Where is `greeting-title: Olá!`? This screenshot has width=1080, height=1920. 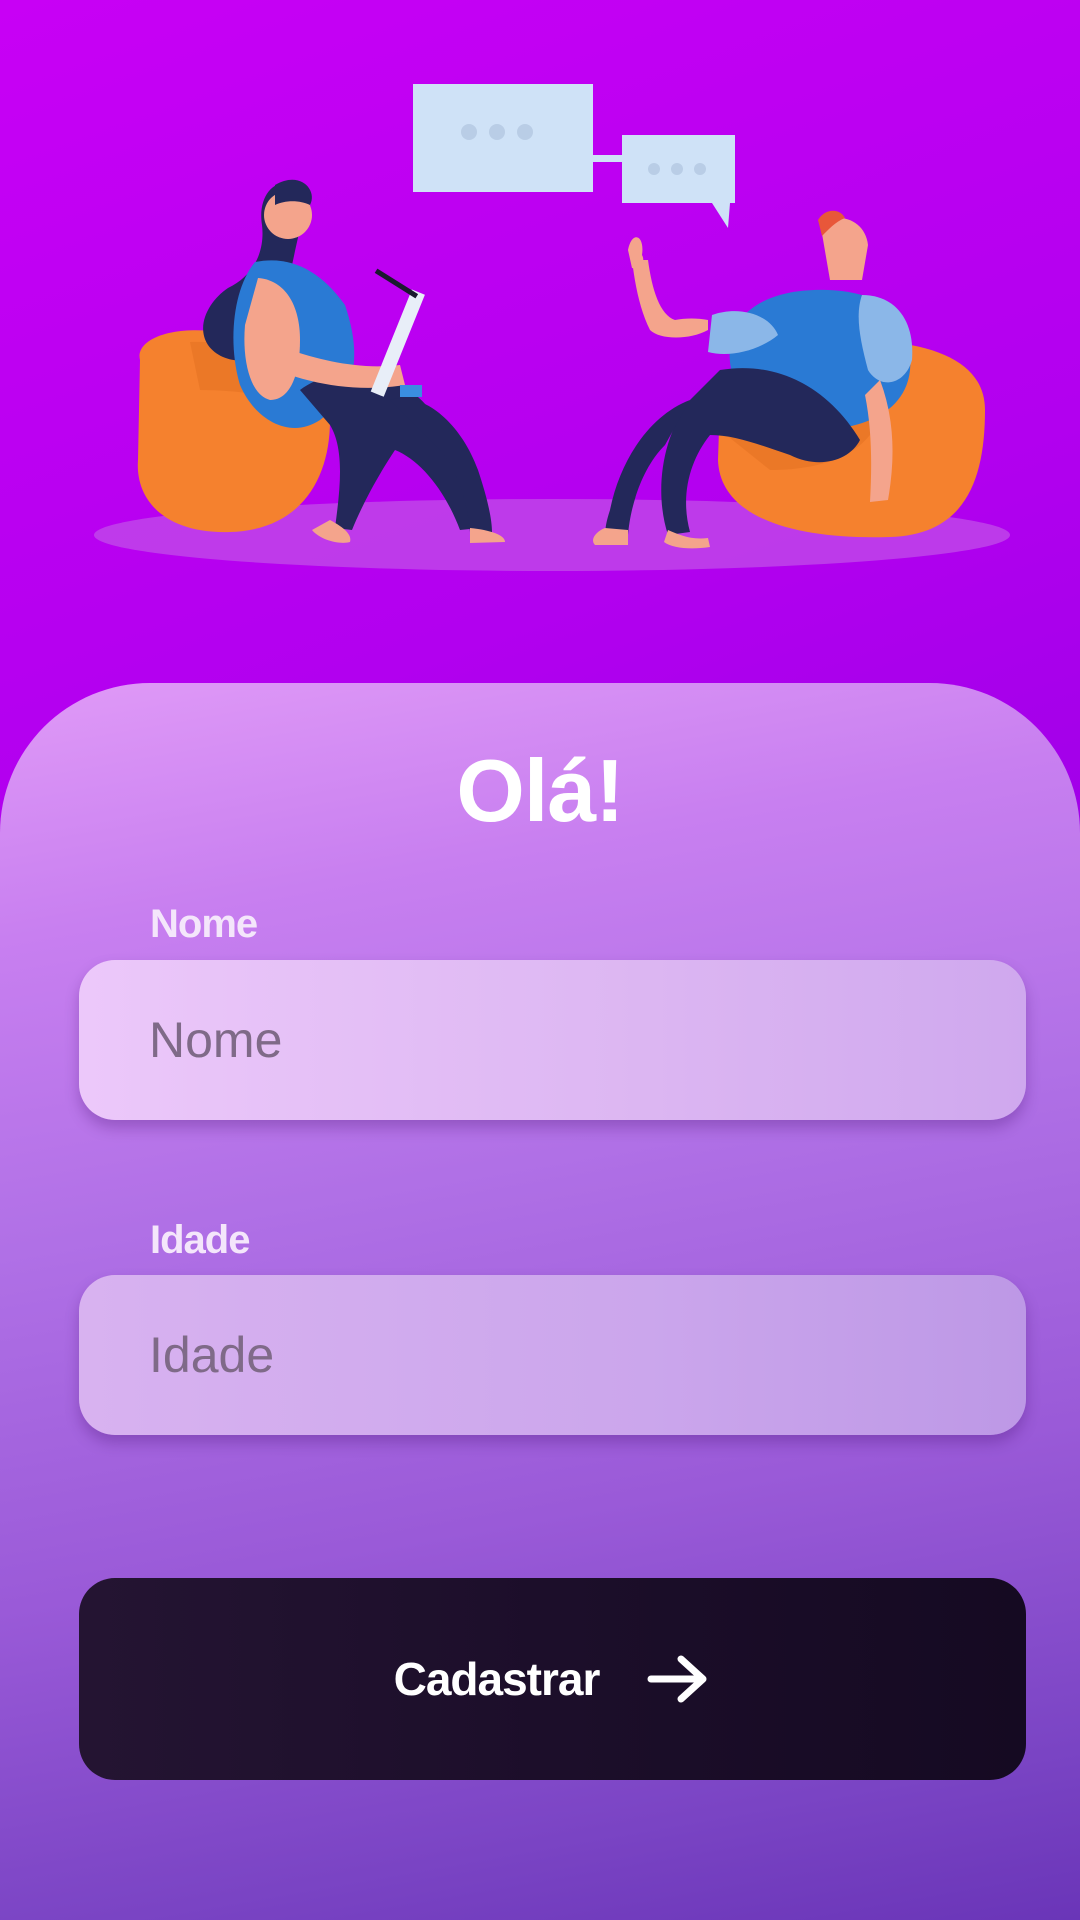 greeting-title: Olá! is located at coordinates (540, 790).